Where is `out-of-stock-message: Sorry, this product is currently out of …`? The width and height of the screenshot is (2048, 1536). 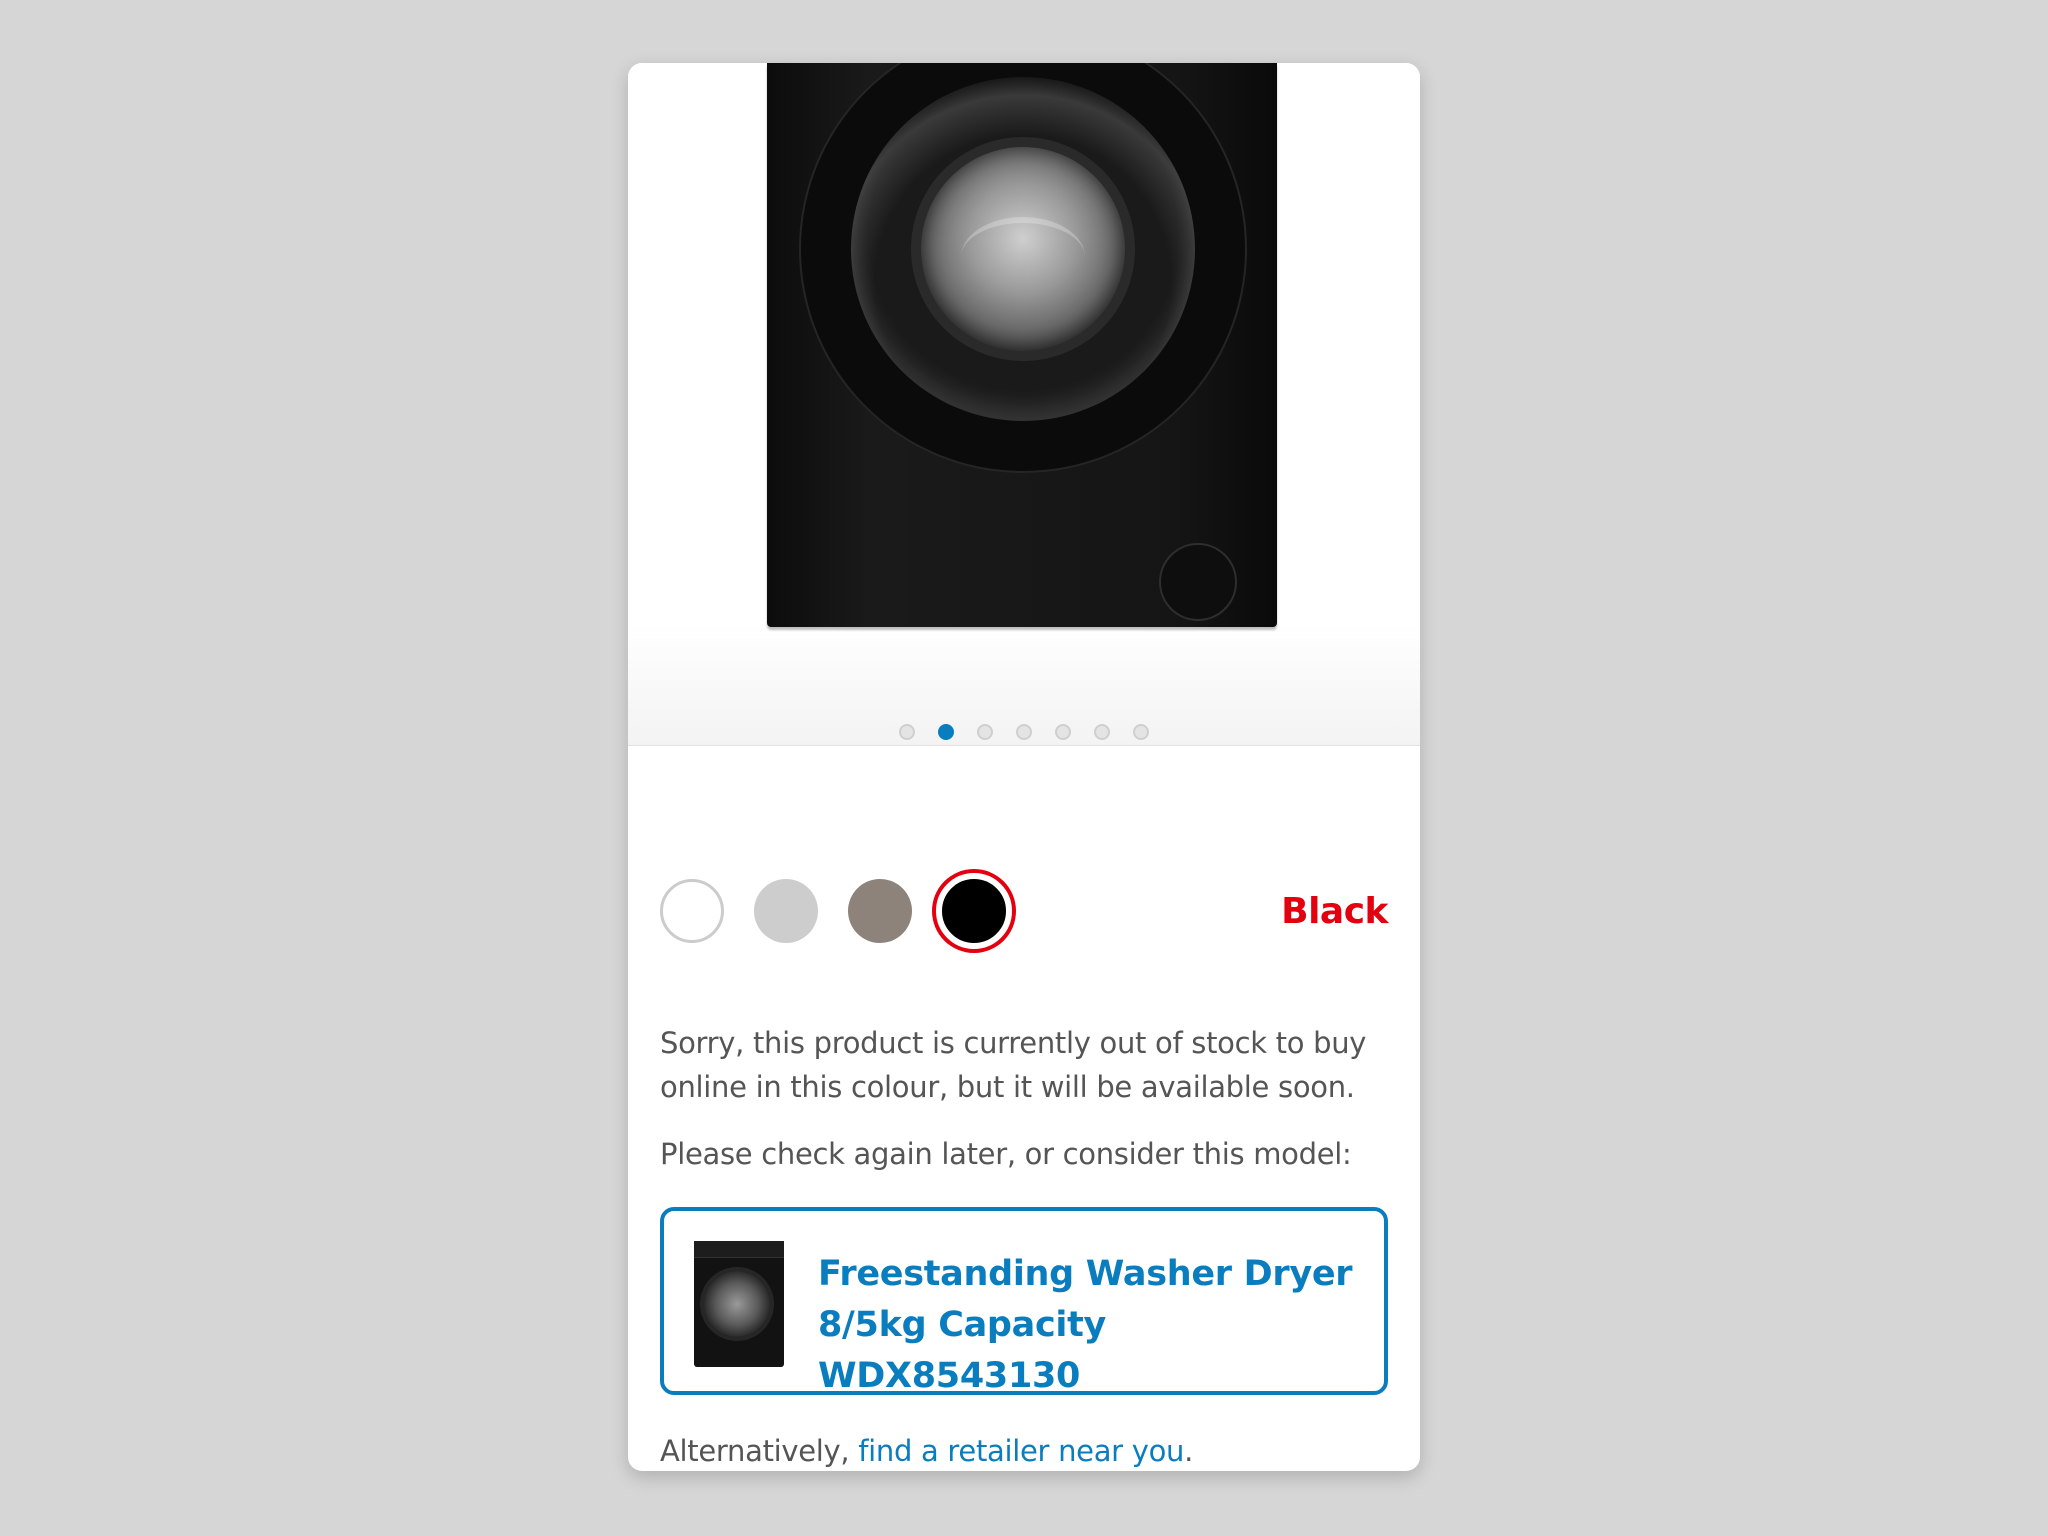 out-of-stock-message: Sorry, this product is currently out of … is located at coordinates (1013, 1065).